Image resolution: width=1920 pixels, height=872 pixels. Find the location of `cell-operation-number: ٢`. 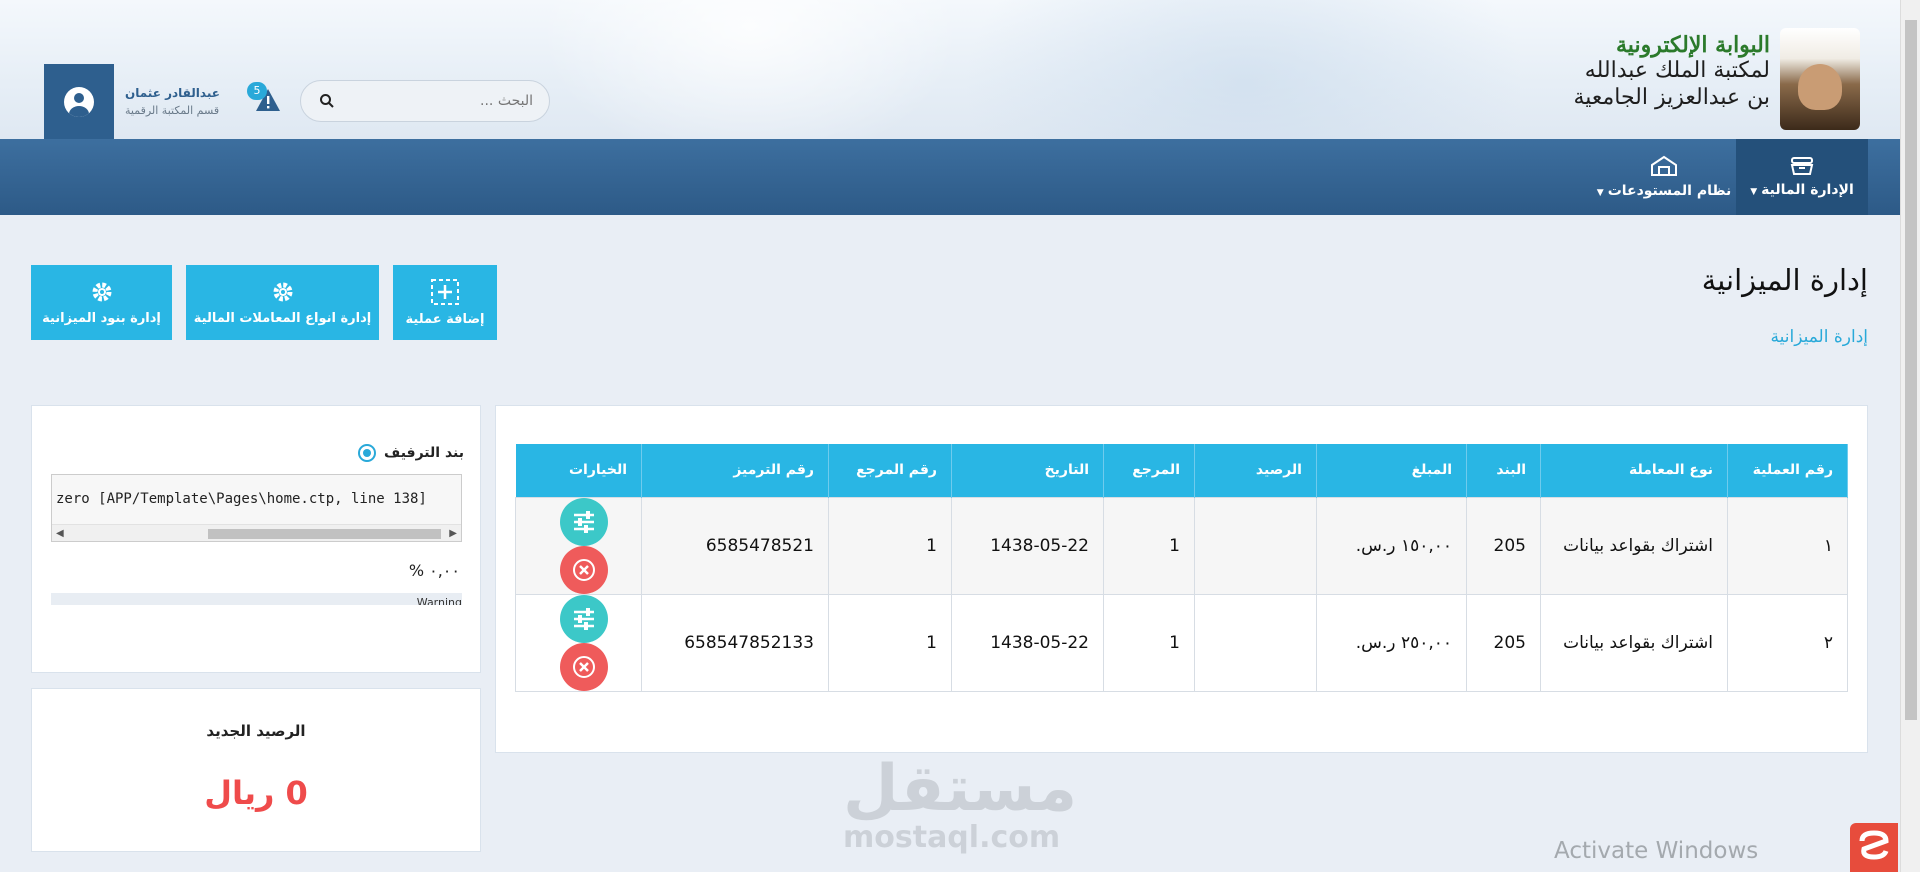

cell-operation-number: ٢ is located at coordinates (1787, 642).